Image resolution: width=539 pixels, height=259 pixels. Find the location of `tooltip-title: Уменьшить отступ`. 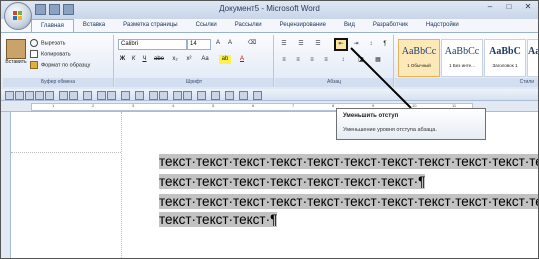

tooltip-title: Уменьшить отступ is located at coordinates (371, 116).